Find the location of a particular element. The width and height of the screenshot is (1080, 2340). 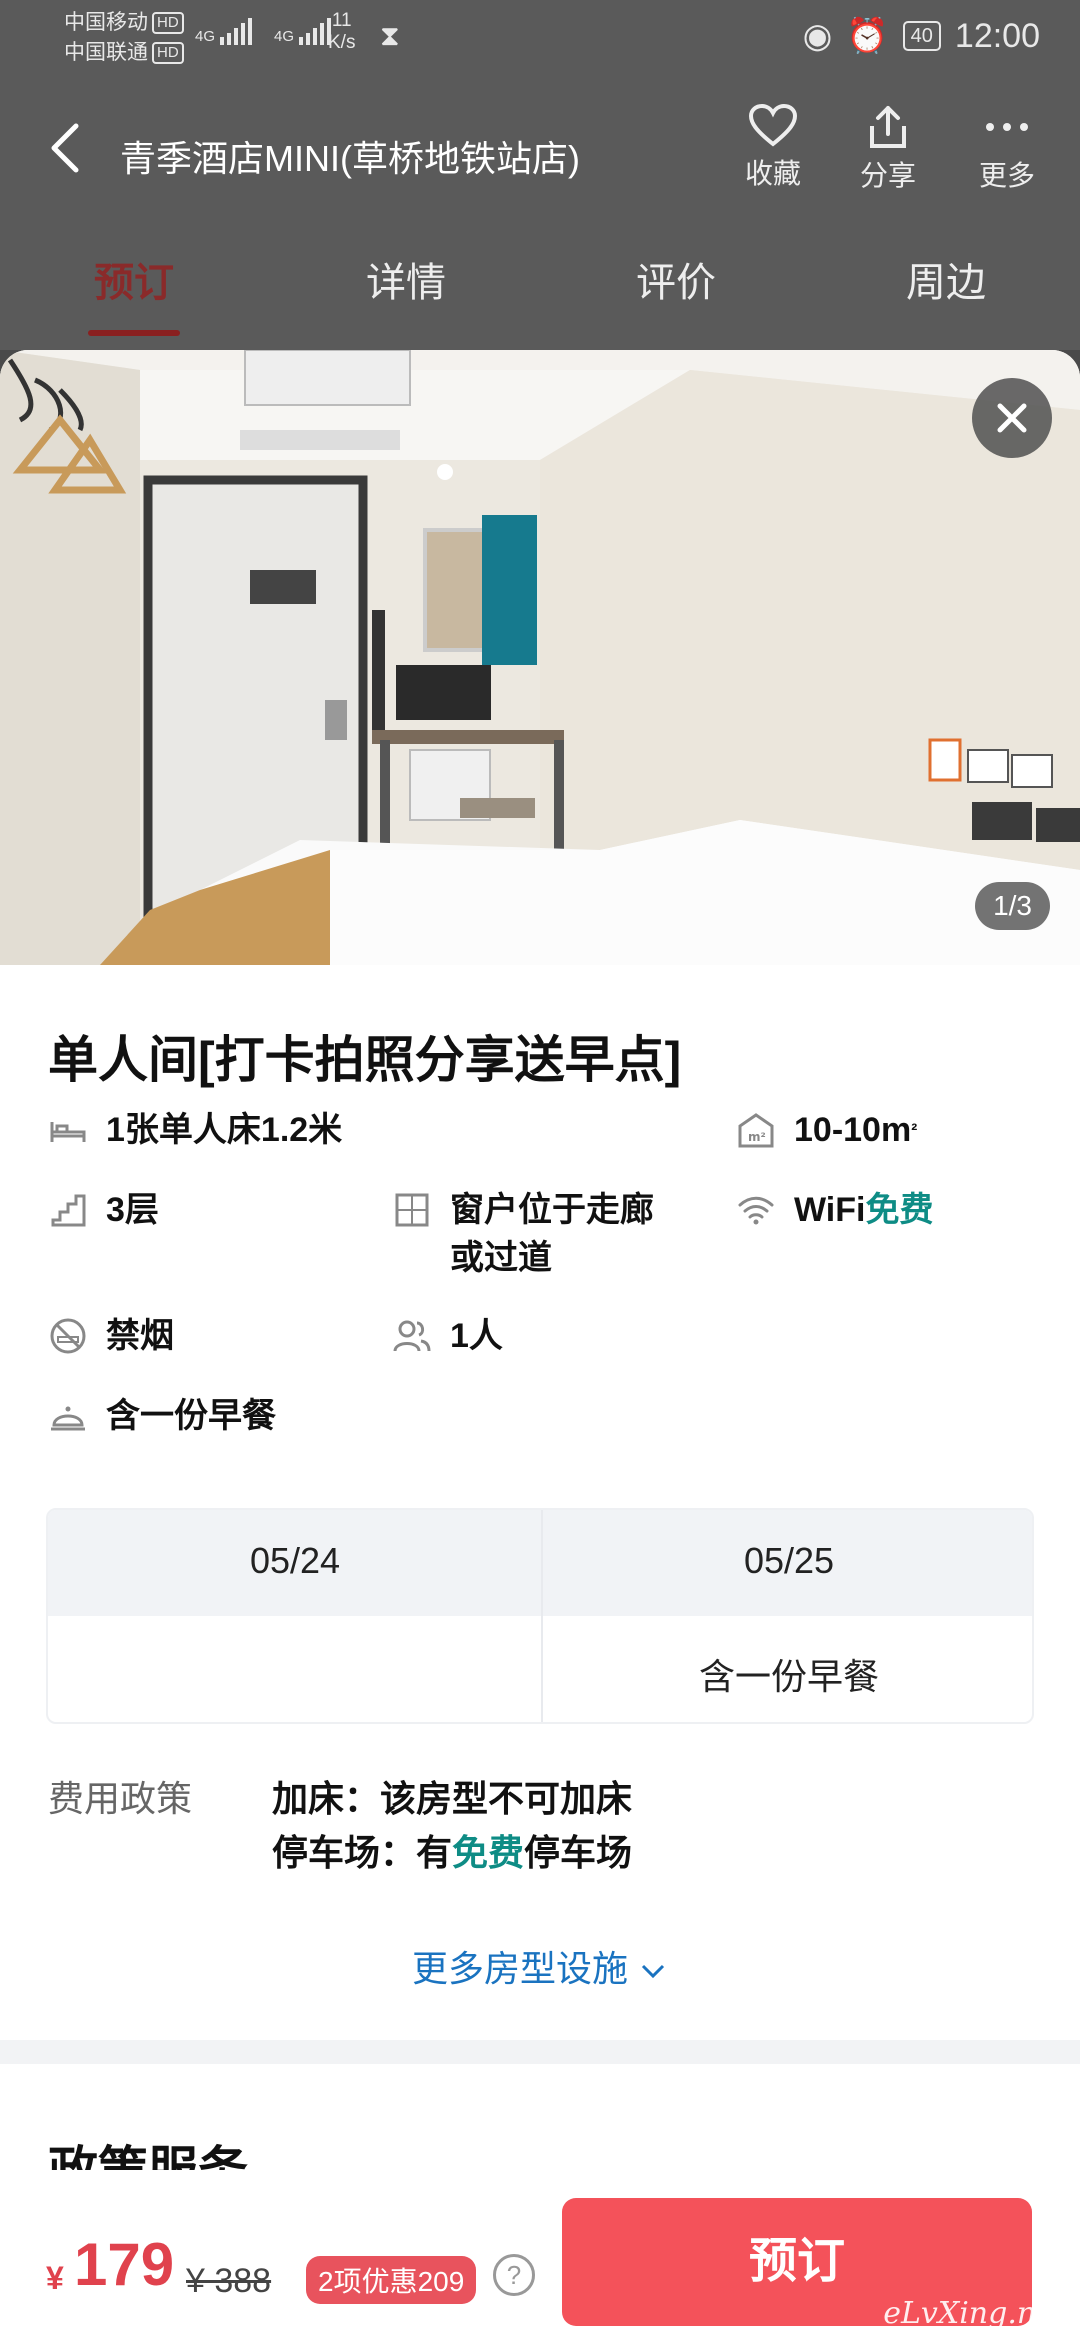

date-column-2: 05/25 is located at coordinates (789, 1560).